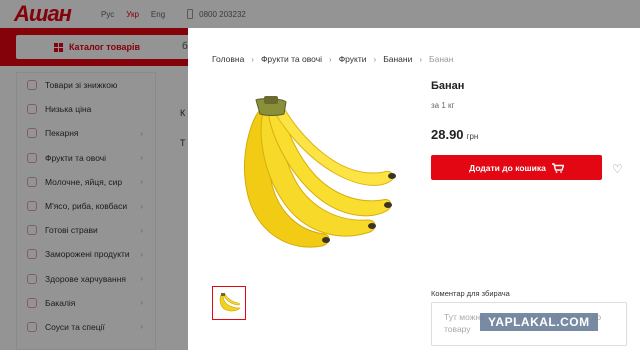  I want to click on breadcrumb-home: Головна, so click(228, 59).